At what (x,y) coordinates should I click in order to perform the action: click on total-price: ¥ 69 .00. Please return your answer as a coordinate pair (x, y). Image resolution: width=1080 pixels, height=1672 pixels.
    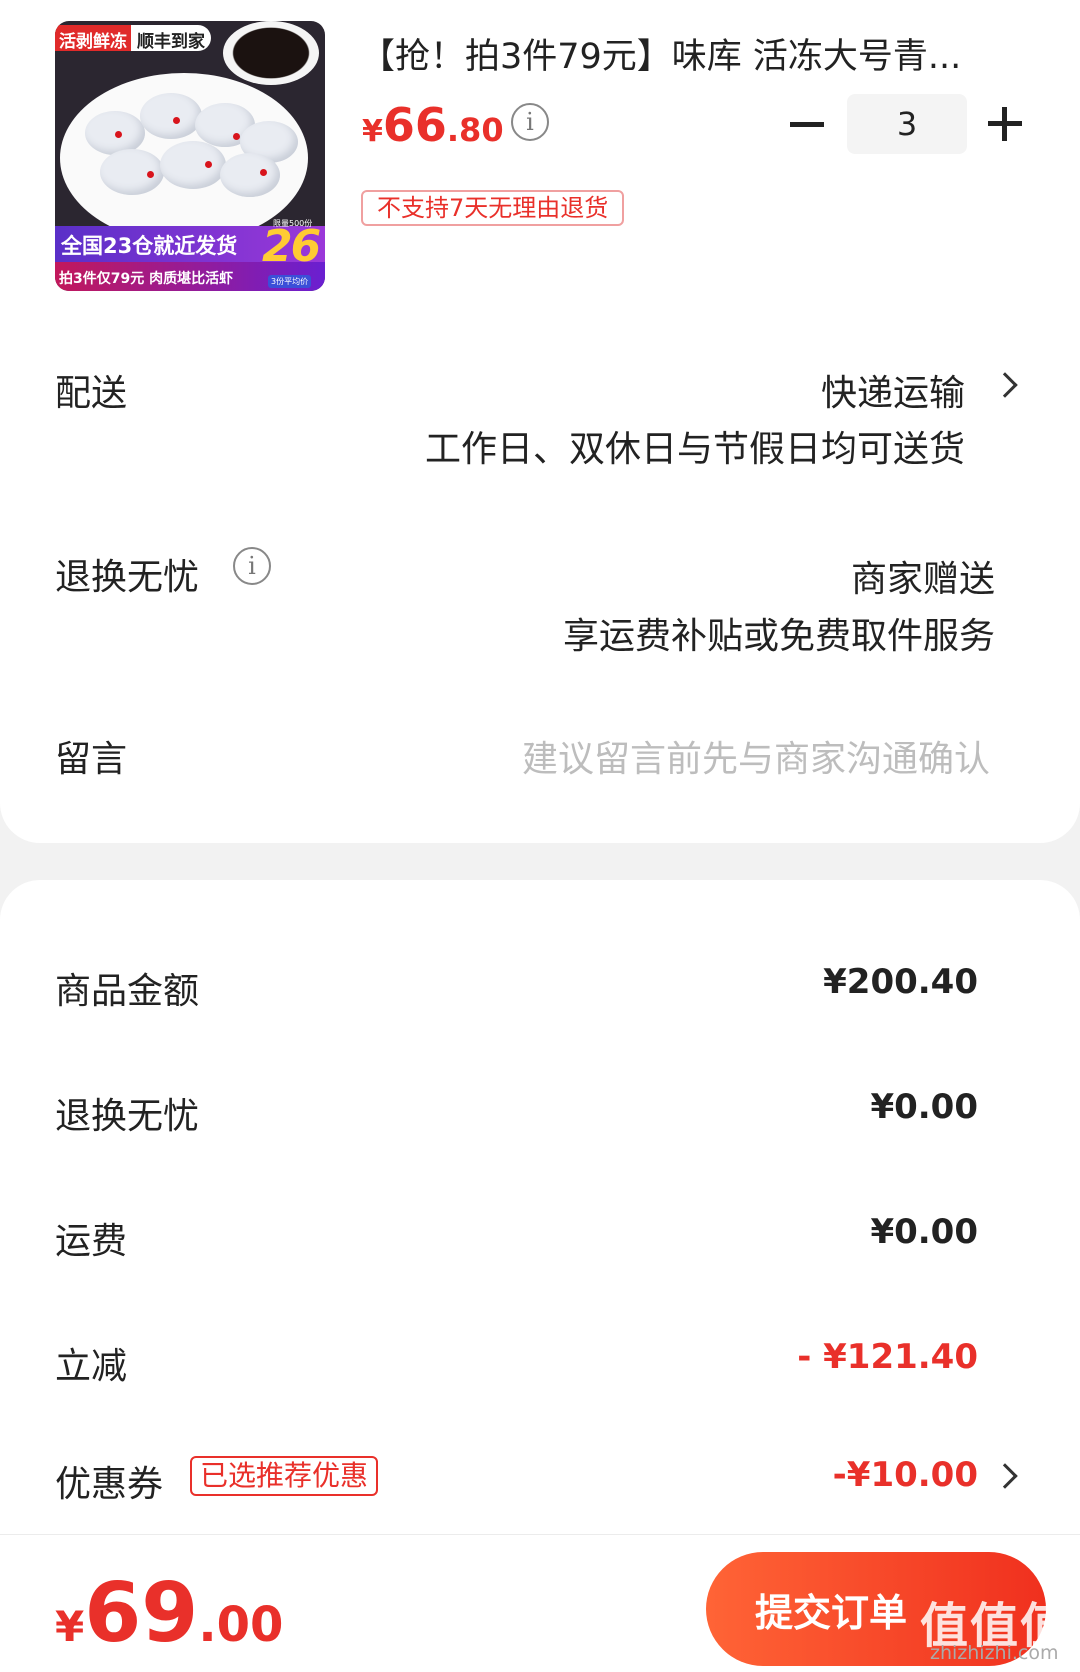
    Looking at the image, I should click on (169, 1613).